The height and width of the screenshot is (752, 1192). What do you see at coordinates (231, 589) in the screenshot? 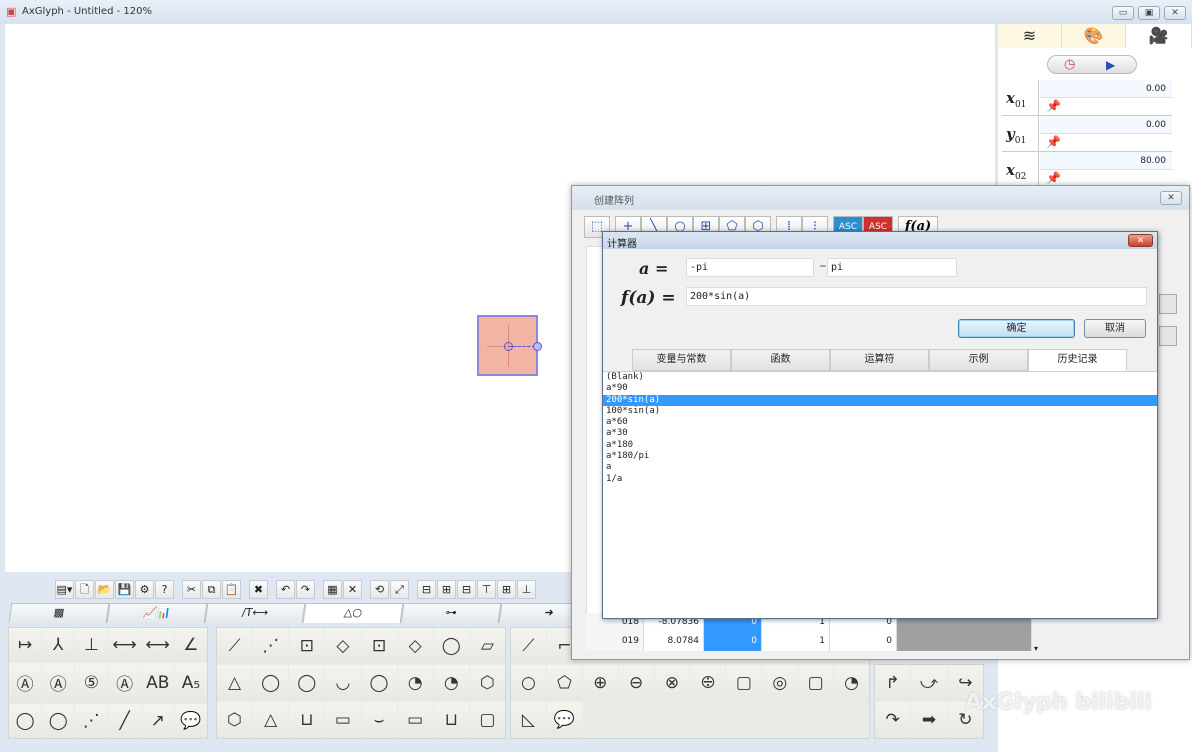
I see `toolbar-button: 📋` at bounding box center [231, 589].